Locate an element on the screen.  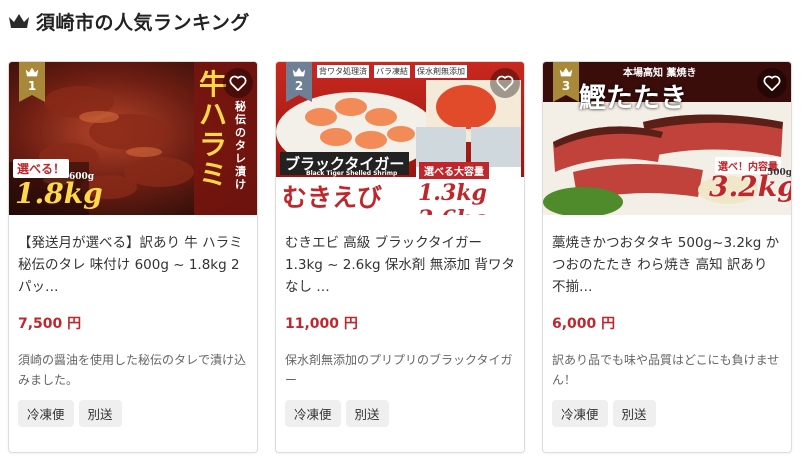
image-en-text: Black Tiger Shelled Shrimp is located at coordinates (352, 173).